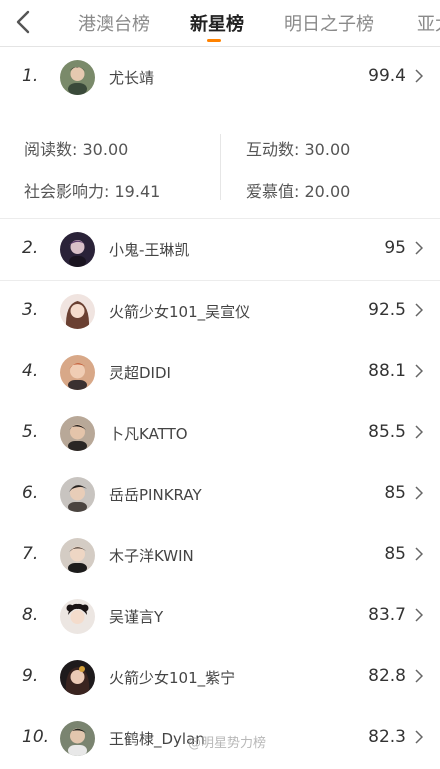 This screenshot has width=440, height=769. What do you see at coordinates (30, 310) in the screenshot?
I see `rank-number: 3.` at bounding box center [30, 310].